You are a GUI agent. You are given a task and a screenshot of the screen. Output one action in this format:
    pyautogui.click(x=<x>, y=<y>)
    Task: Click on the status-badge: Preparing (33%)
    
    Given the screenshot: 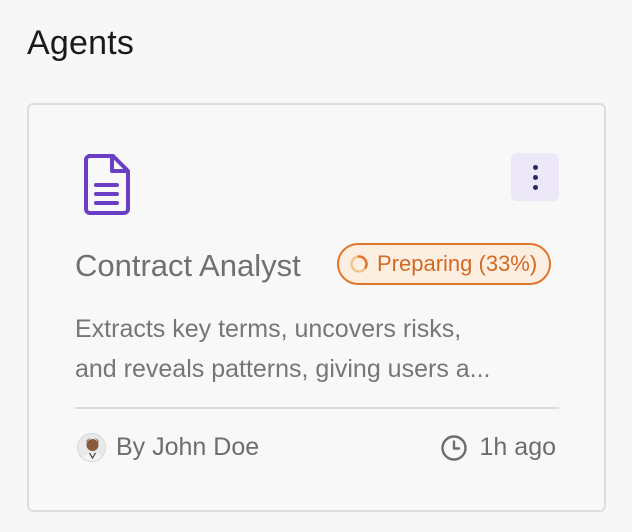 What is the action you would take?
    pyautogui.click(x=444, y=264)
    